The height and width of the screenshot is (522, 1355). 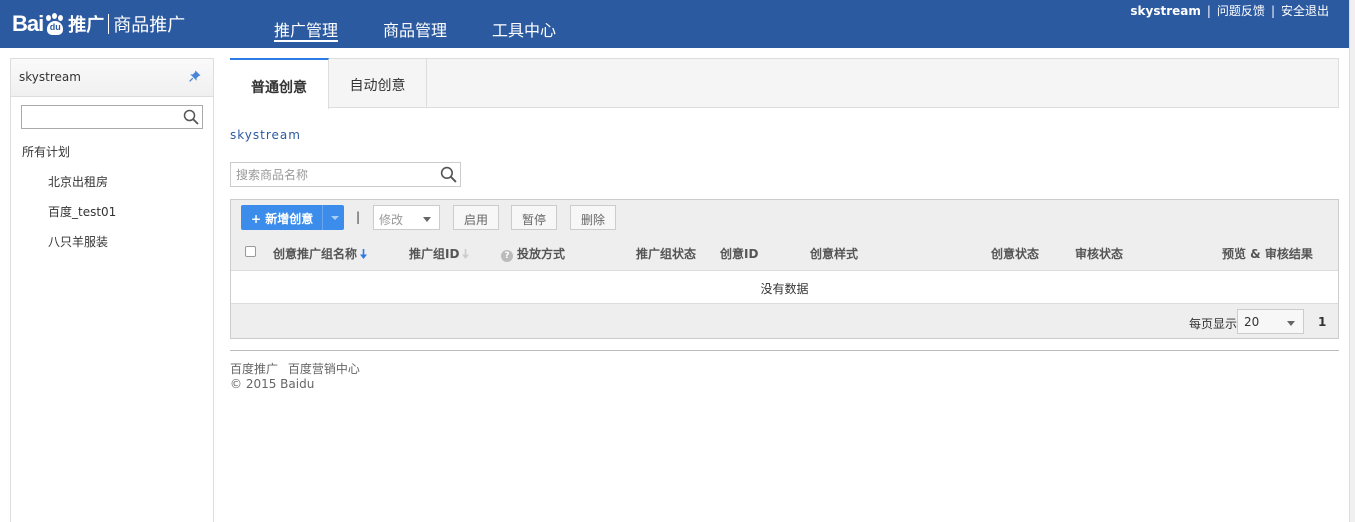 I want to click on col-header-delivery-mode: ? 投放方式, so click(x=533, y=253).